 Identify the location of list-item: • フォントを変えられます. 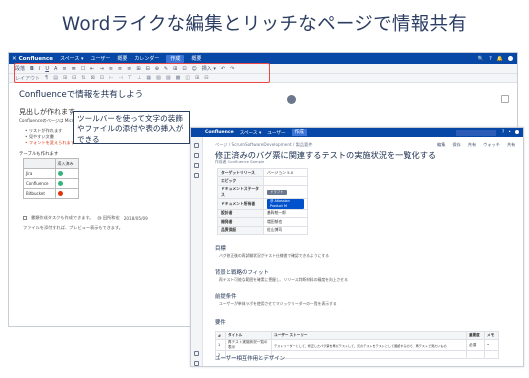
(50, 143).